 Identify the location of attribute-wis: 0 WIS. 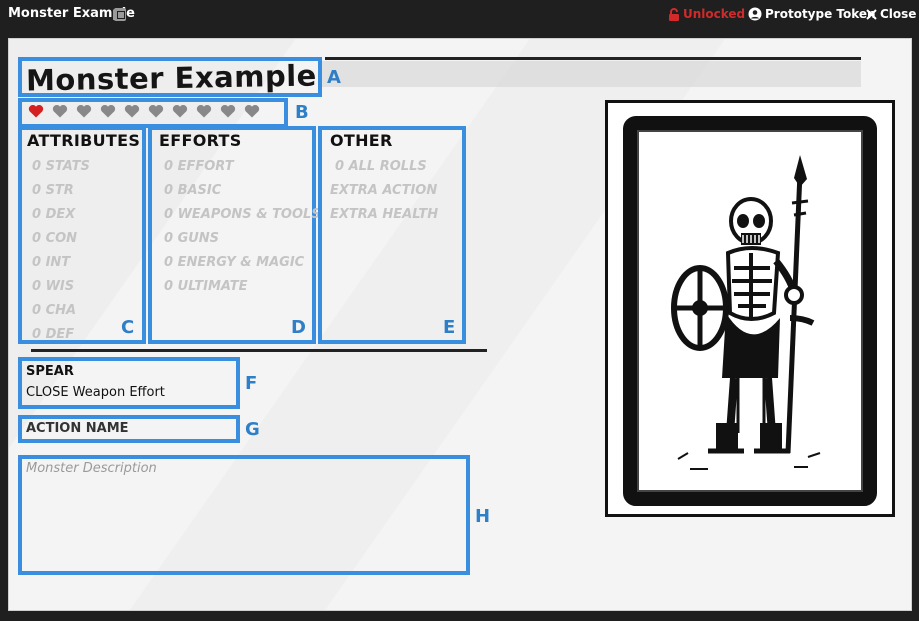
(61, 290).